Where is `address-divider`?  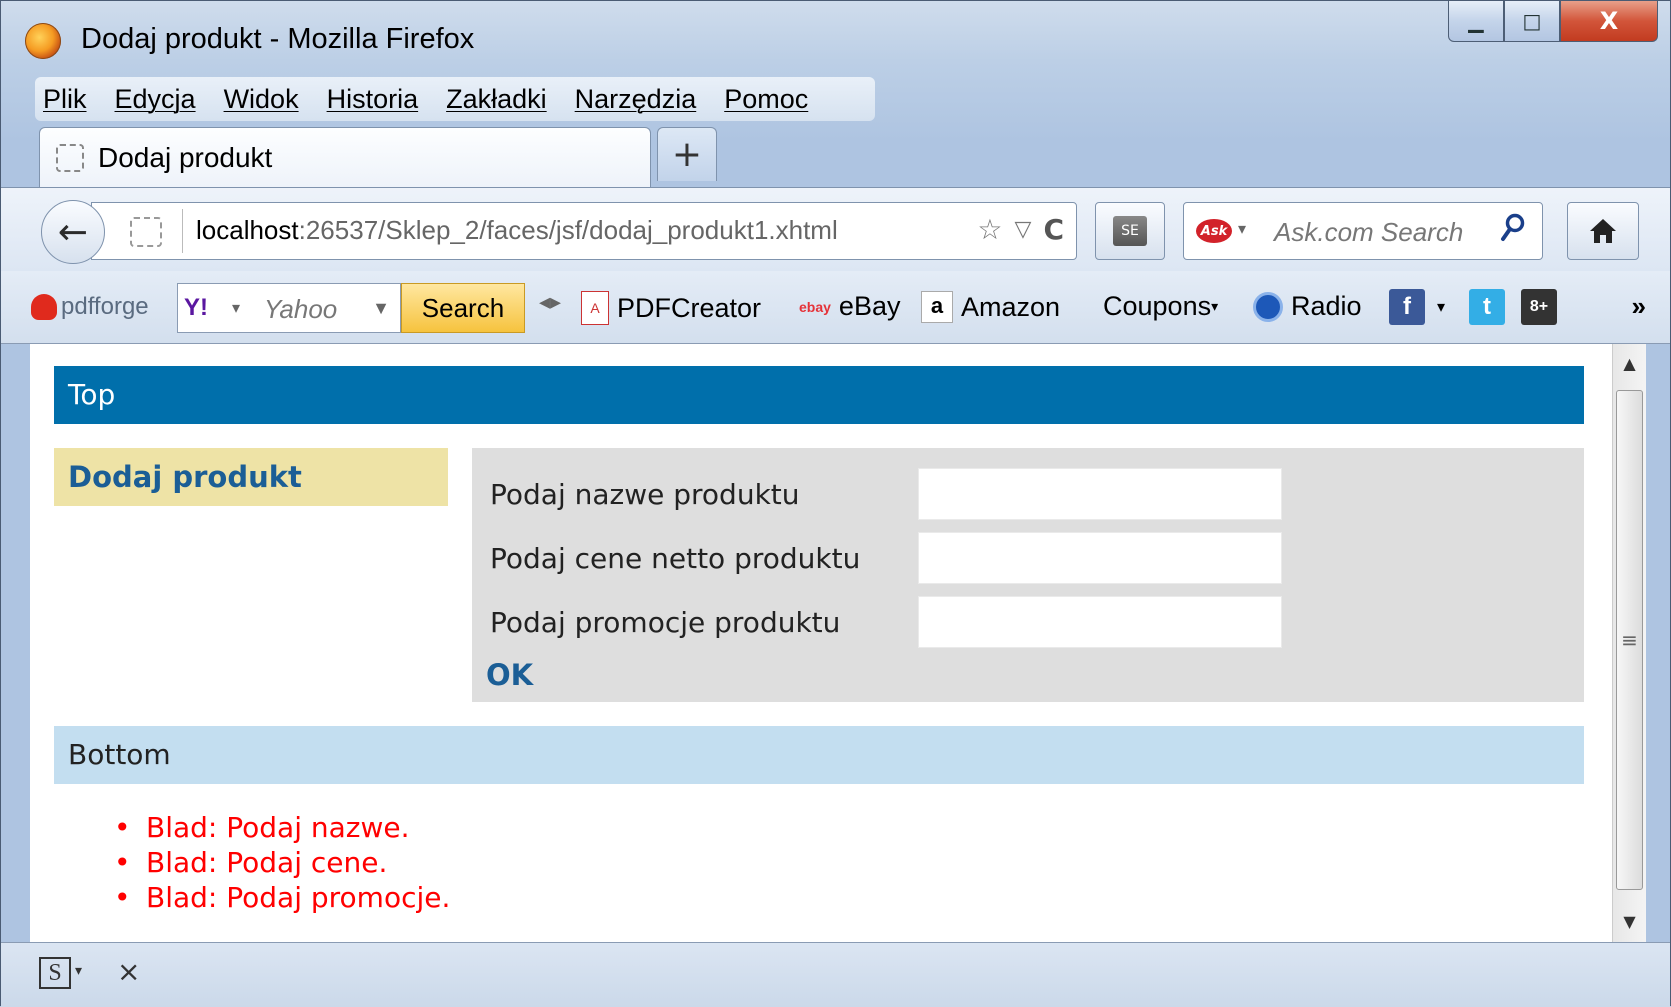 address-divider is located at coordinates (182, 231).